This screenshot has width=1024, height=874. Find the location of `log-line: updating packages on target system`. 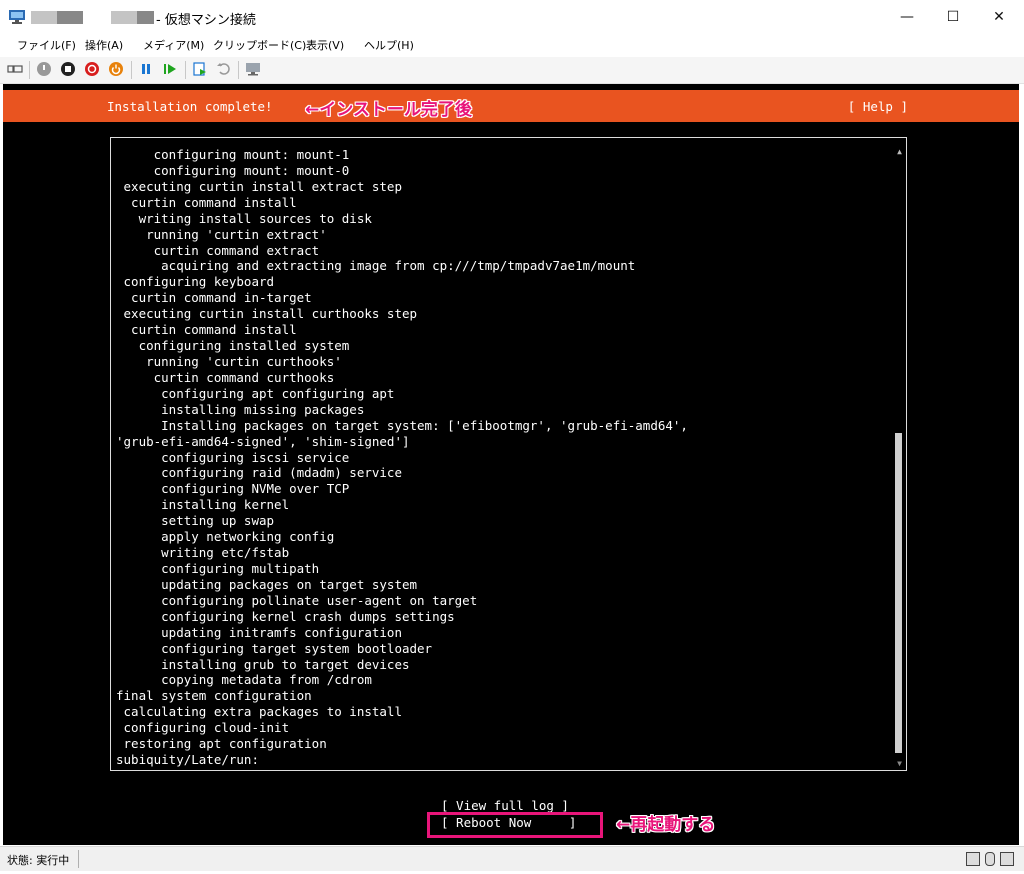

log-line: updating packages on target system is located at coordinates (267, 584).